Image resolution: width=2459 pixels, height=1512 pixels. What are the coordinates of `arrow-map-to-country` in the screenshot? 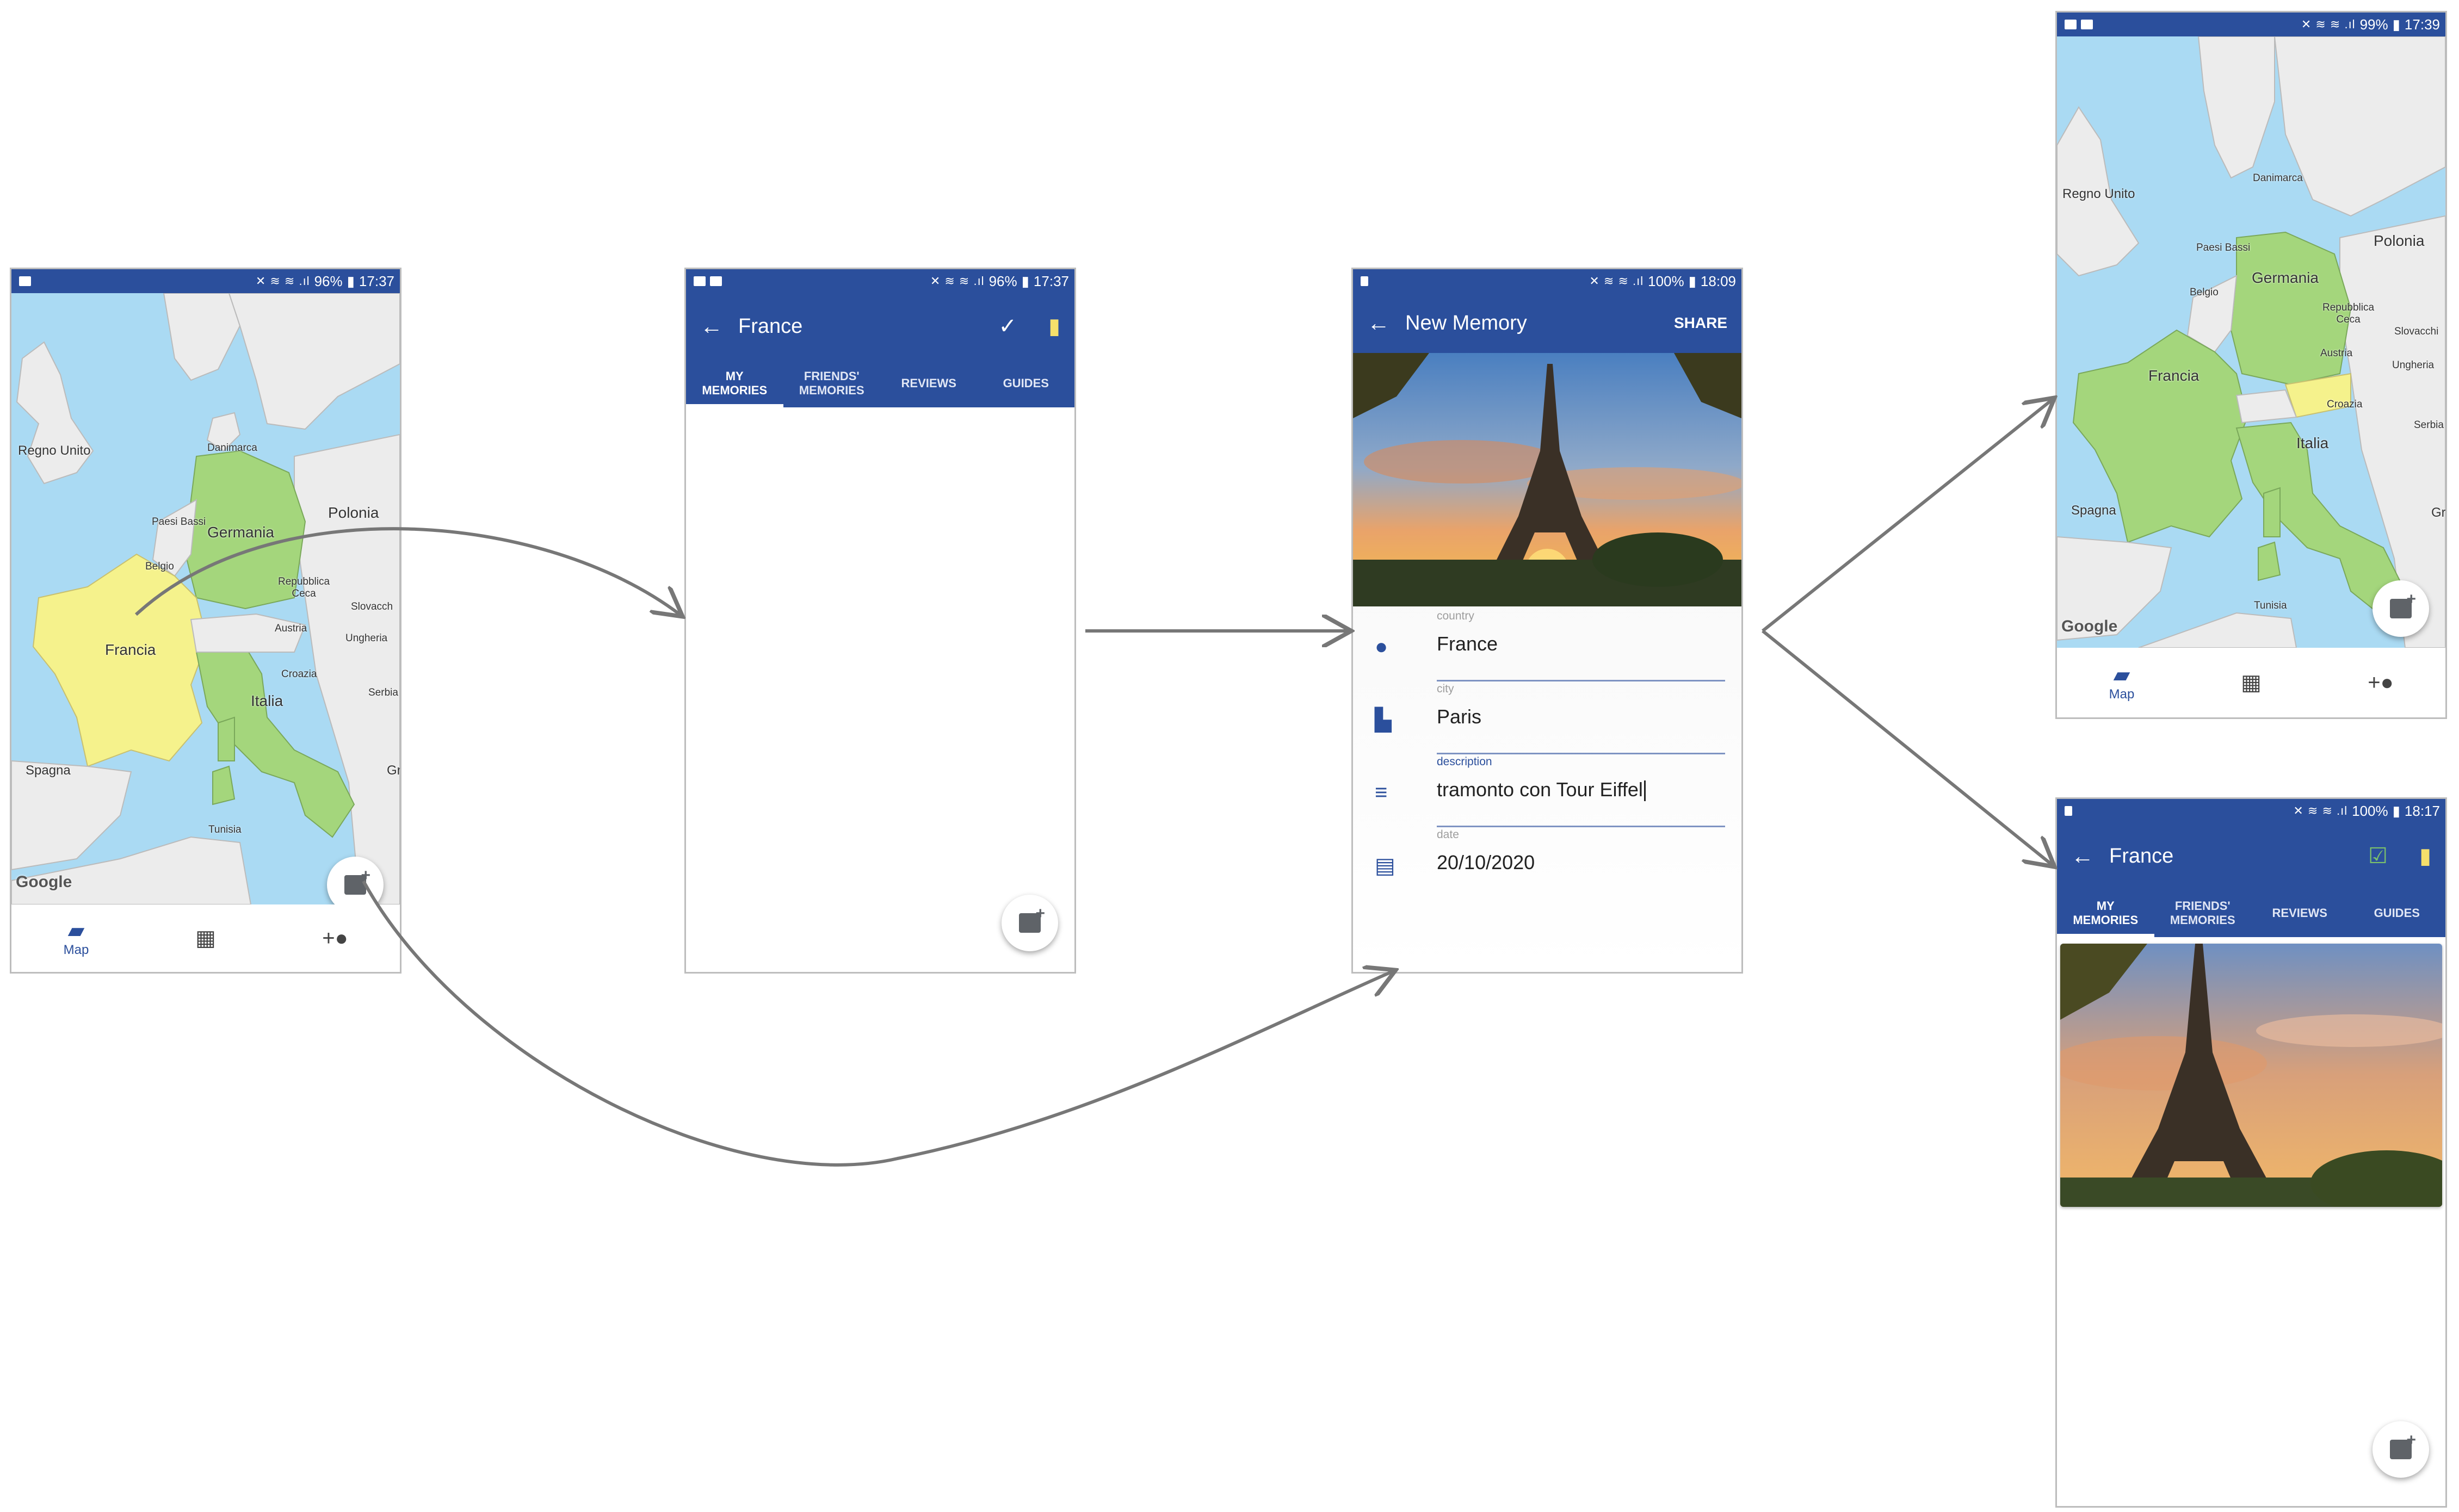 It's located at (407, 571).